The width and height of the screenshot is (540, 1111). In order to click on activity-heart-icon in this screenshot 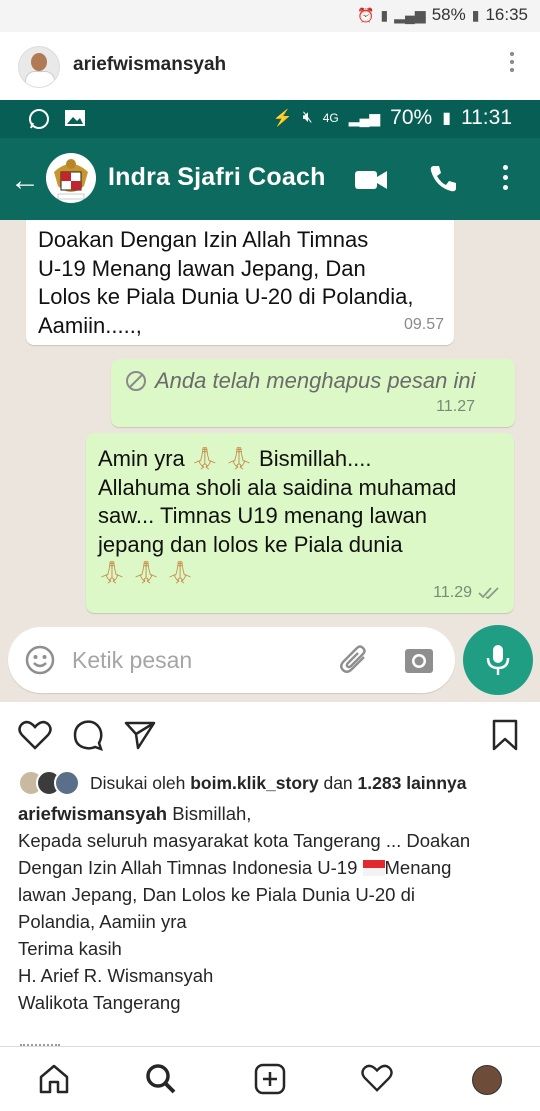, I will do `click(377, 1078)`.